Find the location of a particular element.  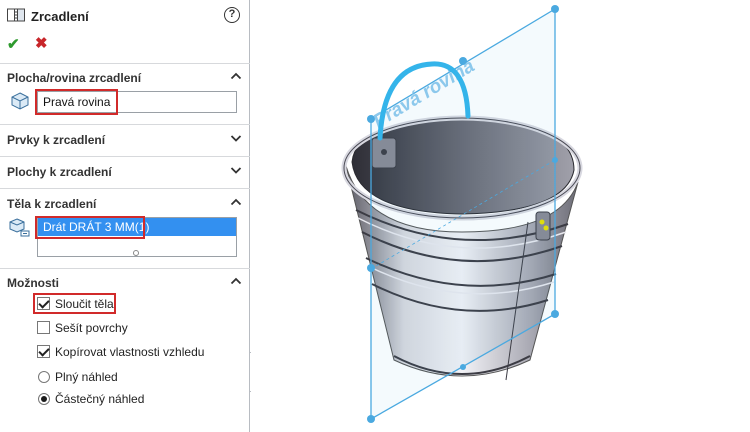

highlight-mirror-plane is located at coordinates (76, 102).